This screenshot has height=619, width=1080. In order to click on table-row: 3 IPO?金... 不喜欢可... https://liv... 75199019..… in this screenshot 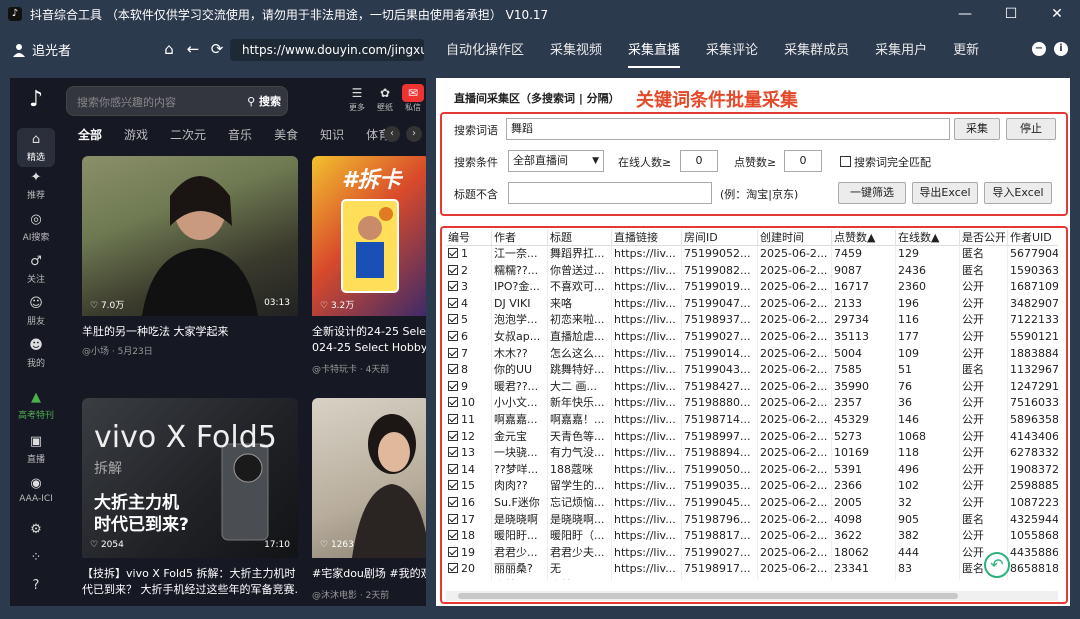, I will do `click(752, 287)`.